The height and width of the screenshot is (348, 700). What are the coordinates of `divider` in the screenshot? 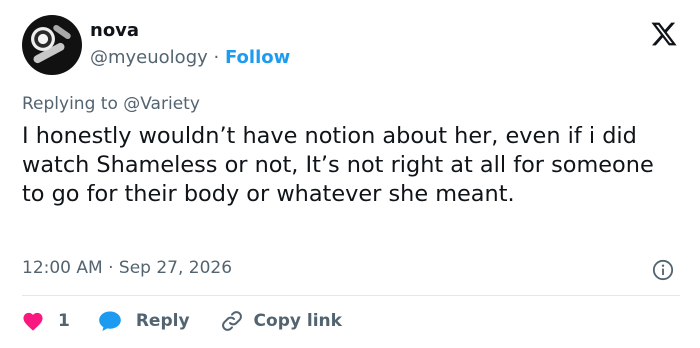 It's located at (351, 295).